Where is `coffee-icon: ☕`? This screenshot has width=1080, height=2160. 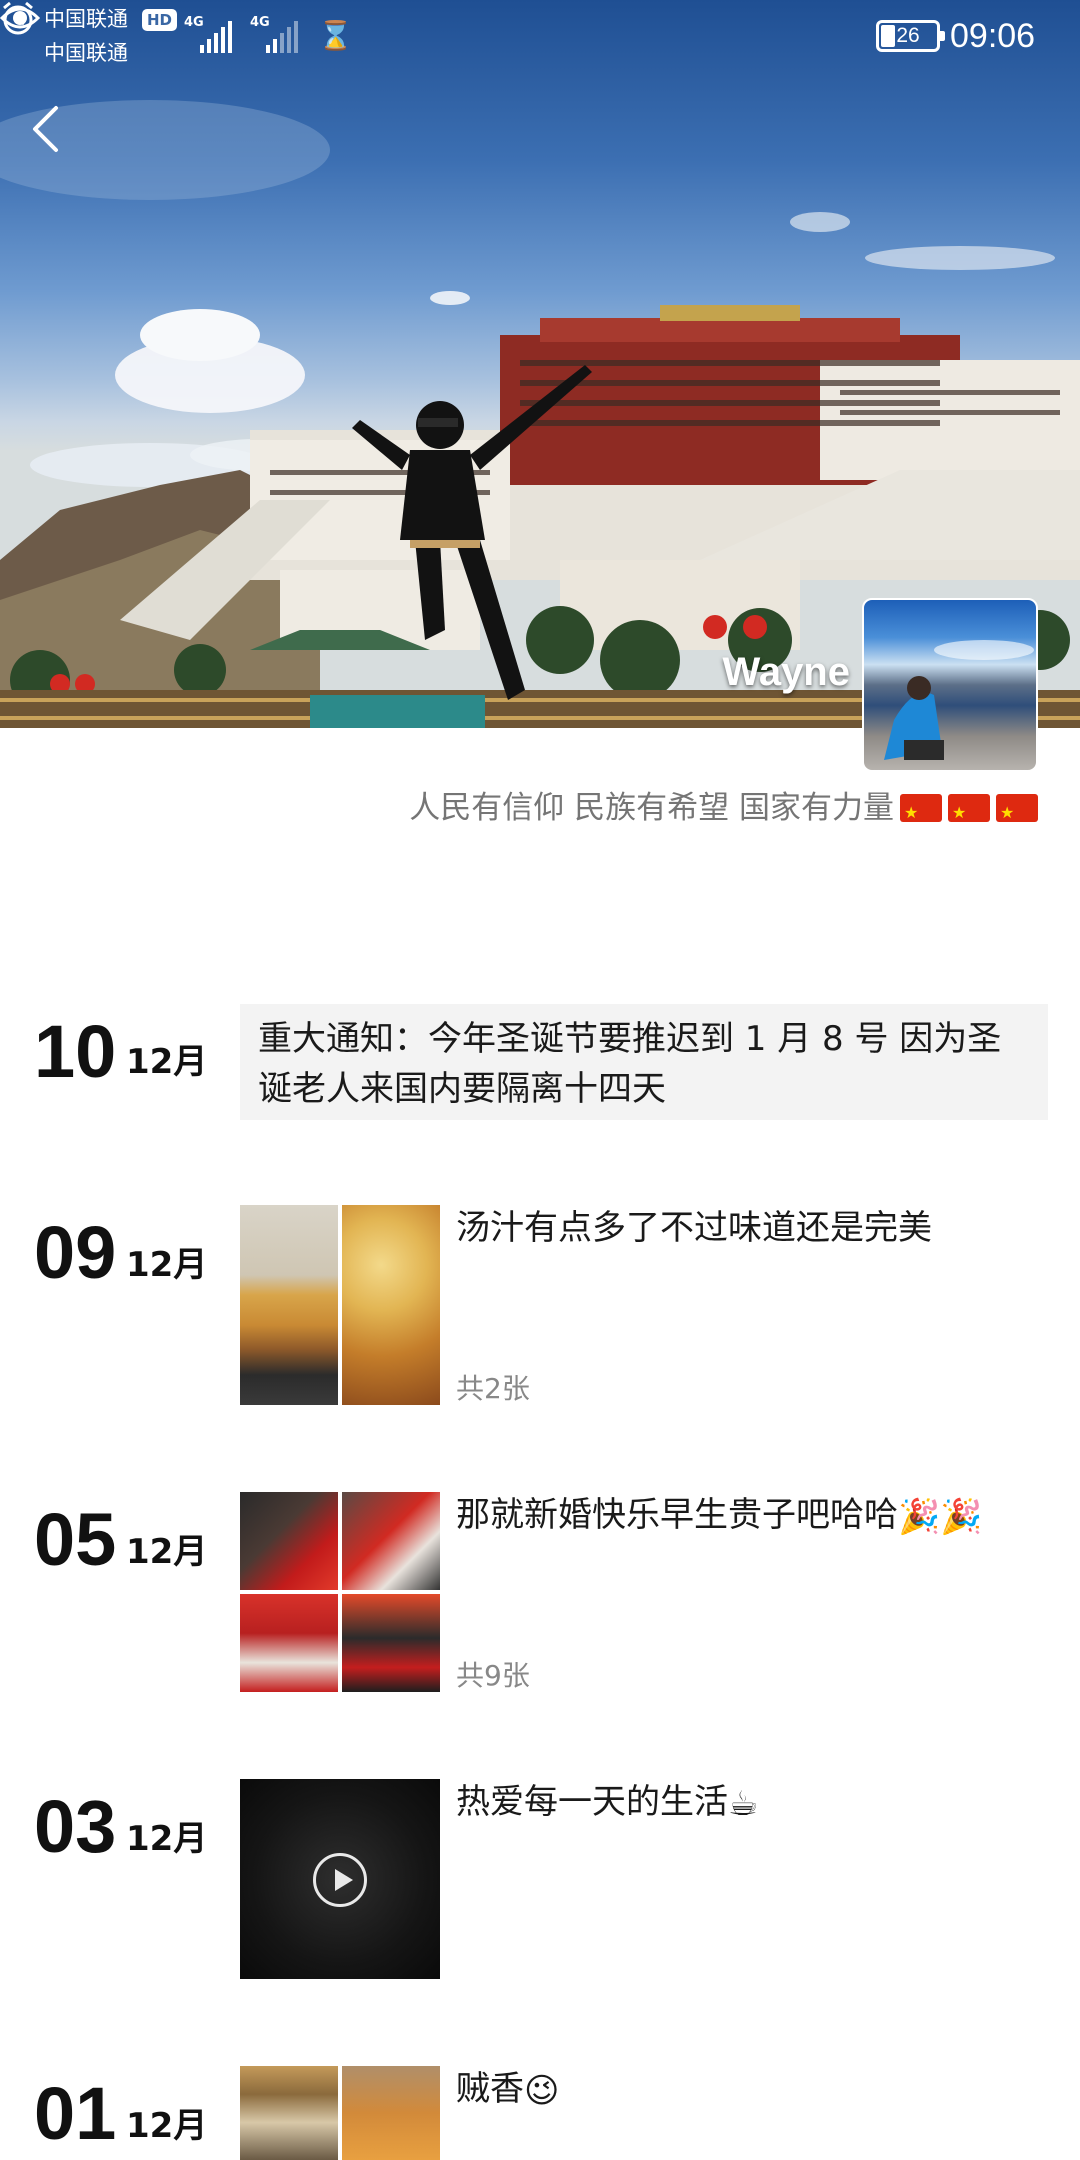
coffee-icon: ☕ is located at coordinates (743, 1804).